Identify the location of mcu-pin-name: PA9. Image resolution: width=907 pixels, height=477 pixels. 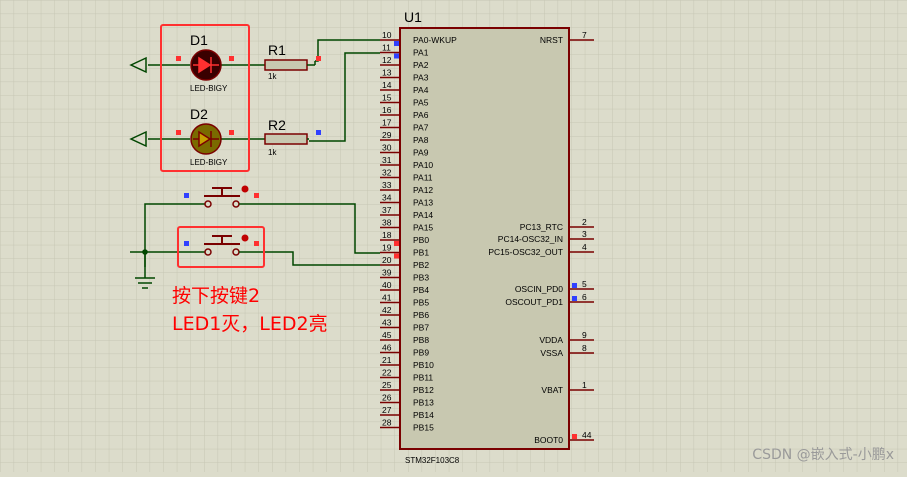
(421, 153).